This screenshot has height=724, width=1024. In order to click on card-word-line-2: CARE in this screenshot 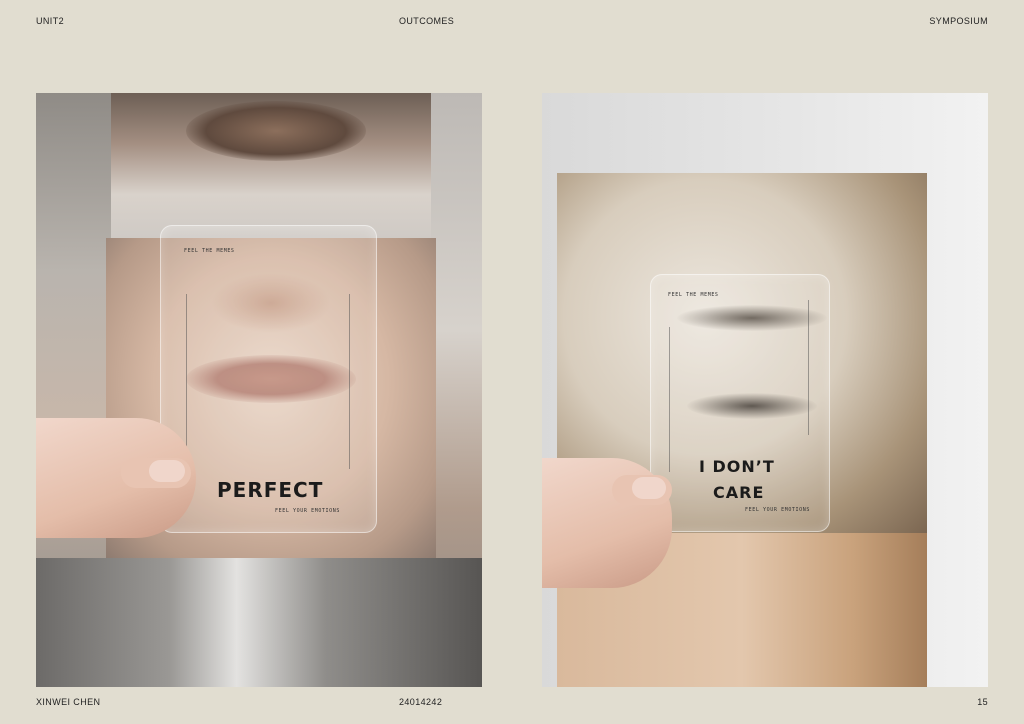, I will do `click(739, 492)`.